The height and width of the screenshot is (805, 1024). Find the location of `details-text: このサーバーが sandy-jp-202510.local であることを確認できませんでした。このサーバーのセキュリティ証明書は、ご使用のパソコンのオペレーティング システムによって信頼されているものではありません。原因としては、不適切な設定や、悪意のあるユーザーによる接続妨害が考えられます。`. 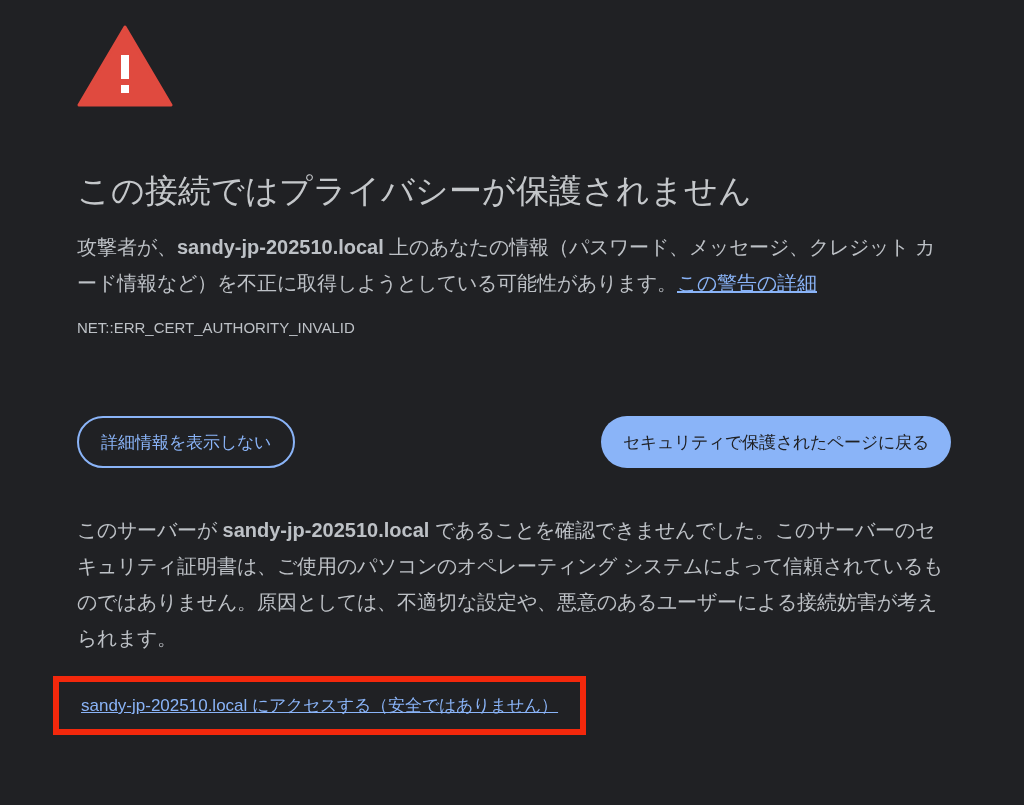

details-text: このサーバーが sandy-jp-202510.local であることを確認できませんでした。このサーバーのセキュリティ証明書は、ご使用のパソコンのオペレーティング システムによって信頼されているものではありません。原因としては、不適切な設定や、悪意のあるユーザーによる接続妨害が考えられます。 is located at coordinates (510, 584).